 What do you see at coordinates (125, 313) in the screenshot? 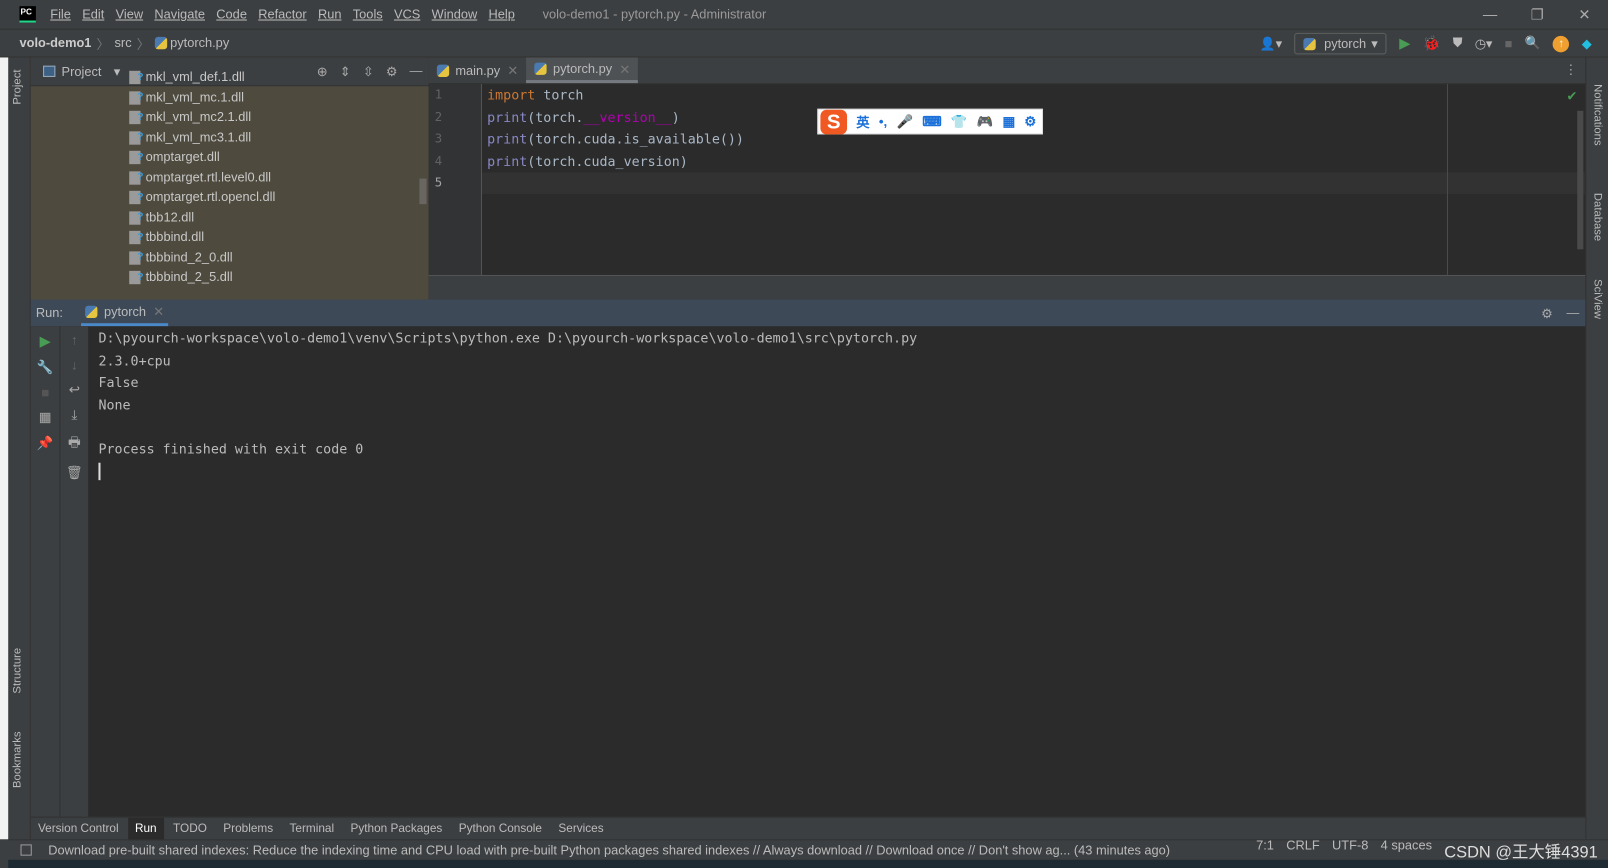
I see `run-tab-pytorch: pytorch ✕` at bounding box center [125, 313].